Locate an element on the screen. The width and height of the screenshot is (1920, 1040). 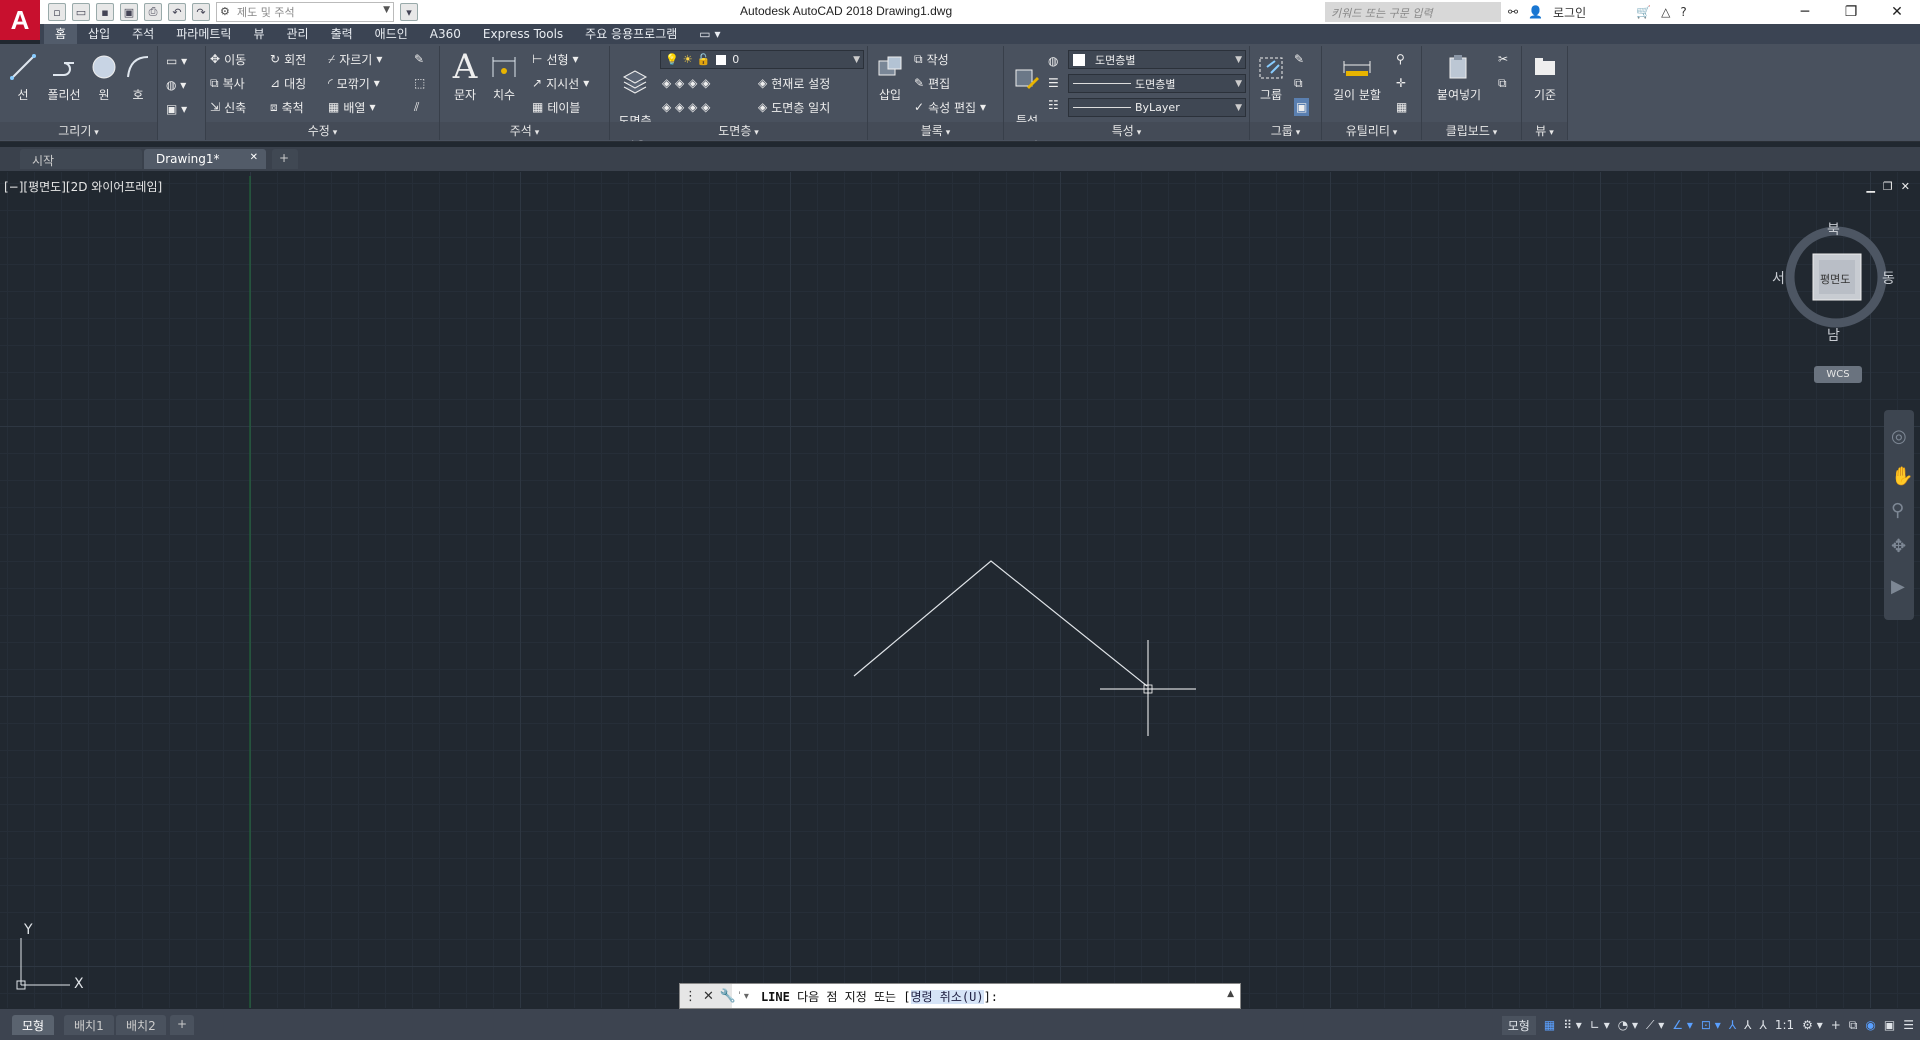
isolate-objects-icon: ⧉ is located at coordinates (1853, 1025).